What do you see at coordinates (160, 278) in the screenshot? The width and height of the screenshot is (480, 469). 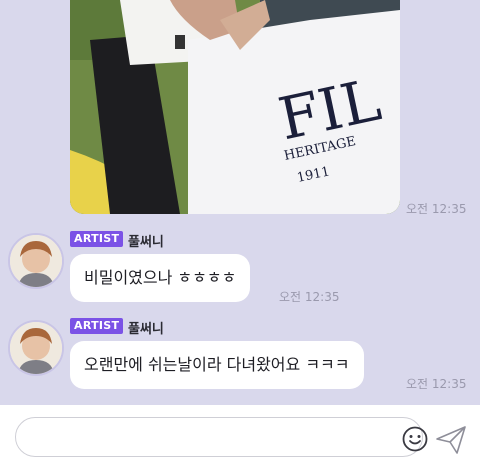 I see `message-bubble: 비밀이였으나 ㅎㅎㅎㅎ` at bounding box center [160, 278].